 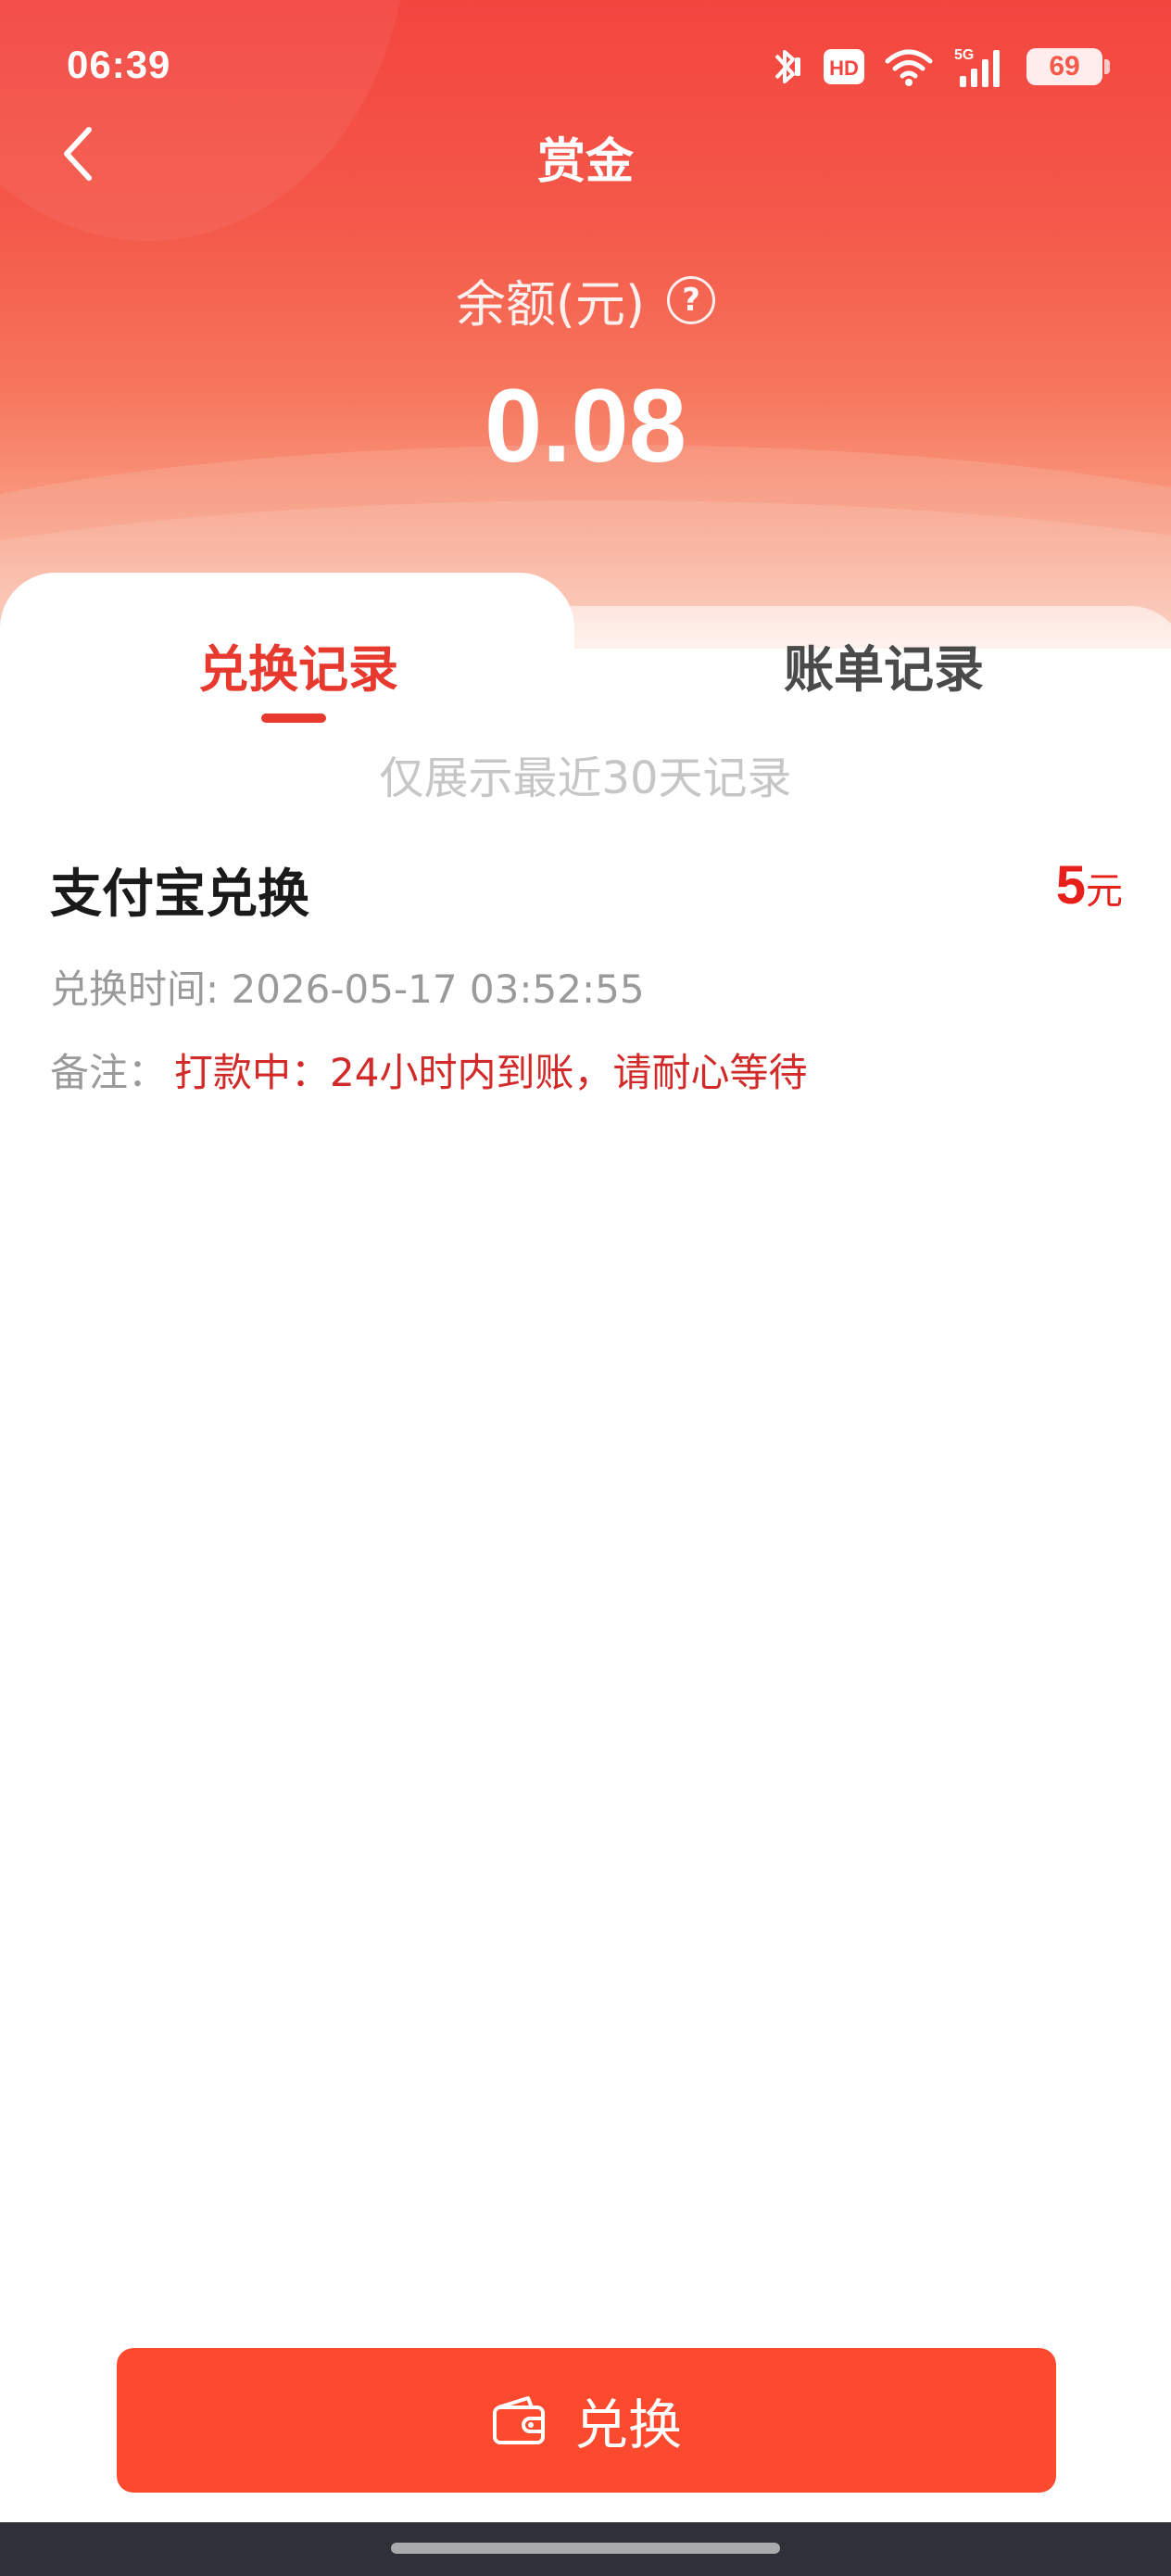 I want to click on exchange-button-label: 兑换, so click(x=628, y=2424).